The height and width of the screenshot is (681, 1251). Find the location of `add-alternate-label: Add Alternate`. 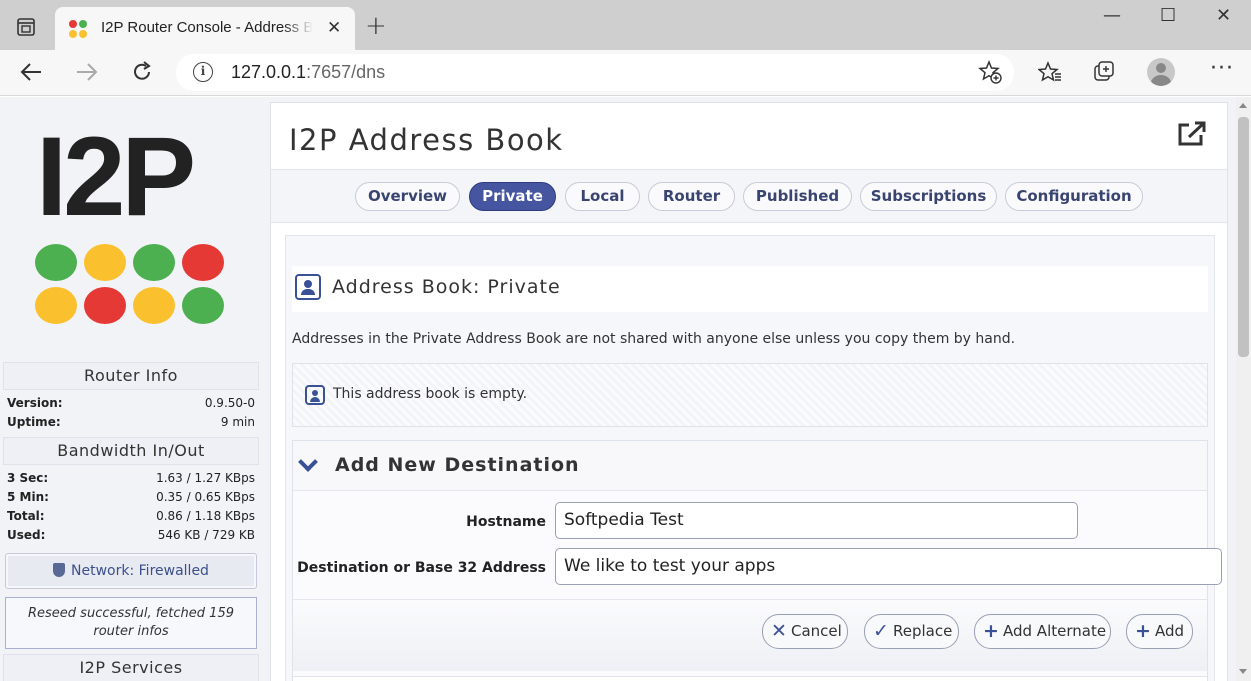

add-alternate-label: Add Alternate is located at coordinates (1055, 631).